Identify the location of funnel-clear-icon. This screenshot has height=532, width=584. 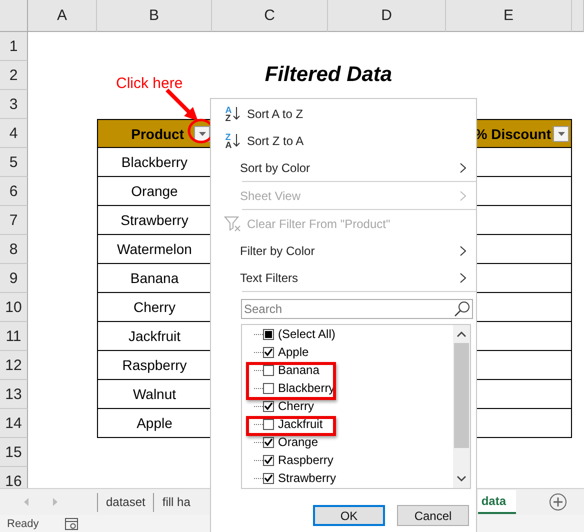
(233, 224).